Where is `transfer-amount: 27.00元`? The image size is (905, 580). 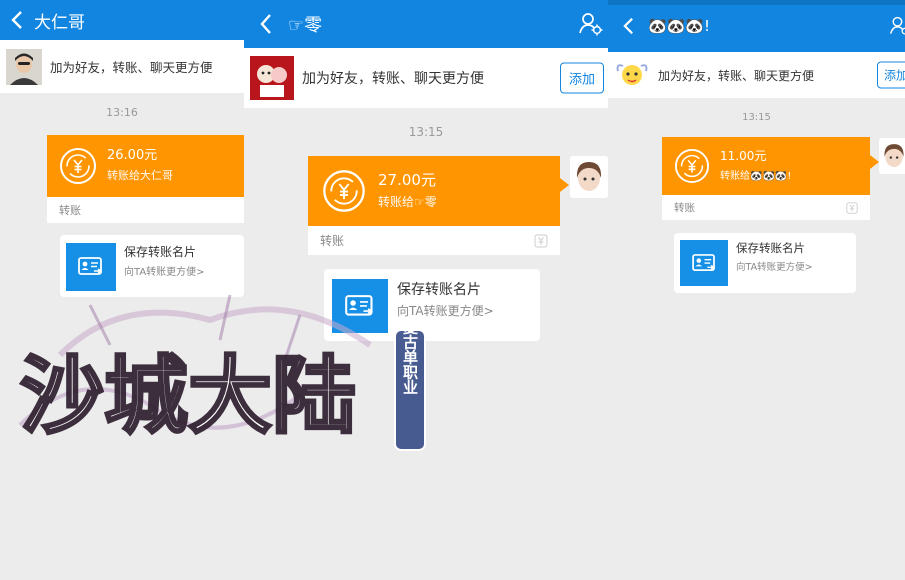
transfer-amount: 27.00元 is located at coordinates (407, 180).